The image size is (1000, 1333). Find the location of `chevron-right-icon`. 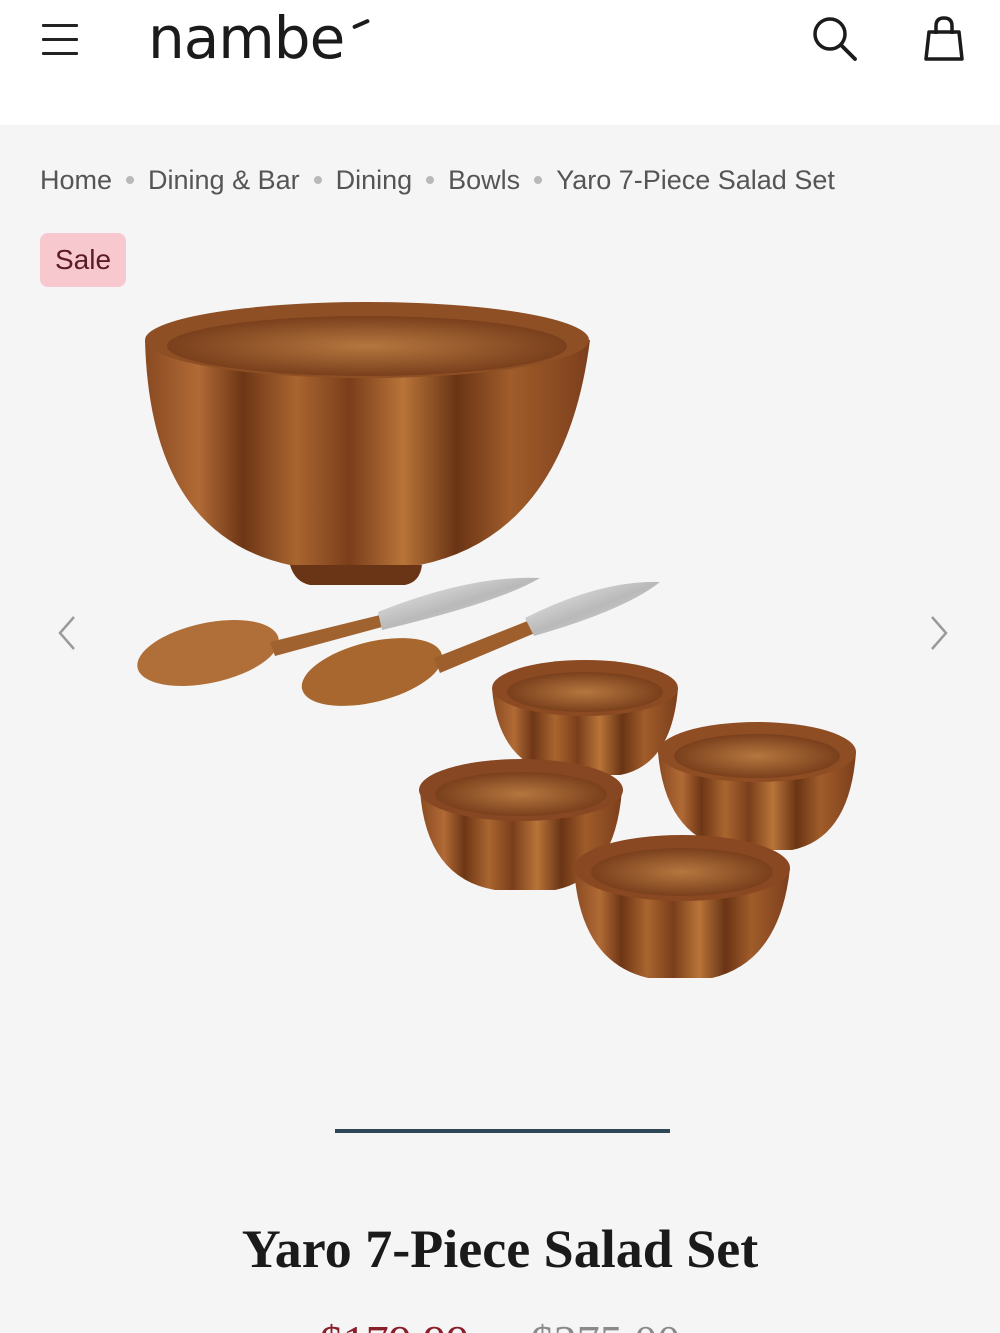

chevron-right-icon is located at coordinates (939, 633).